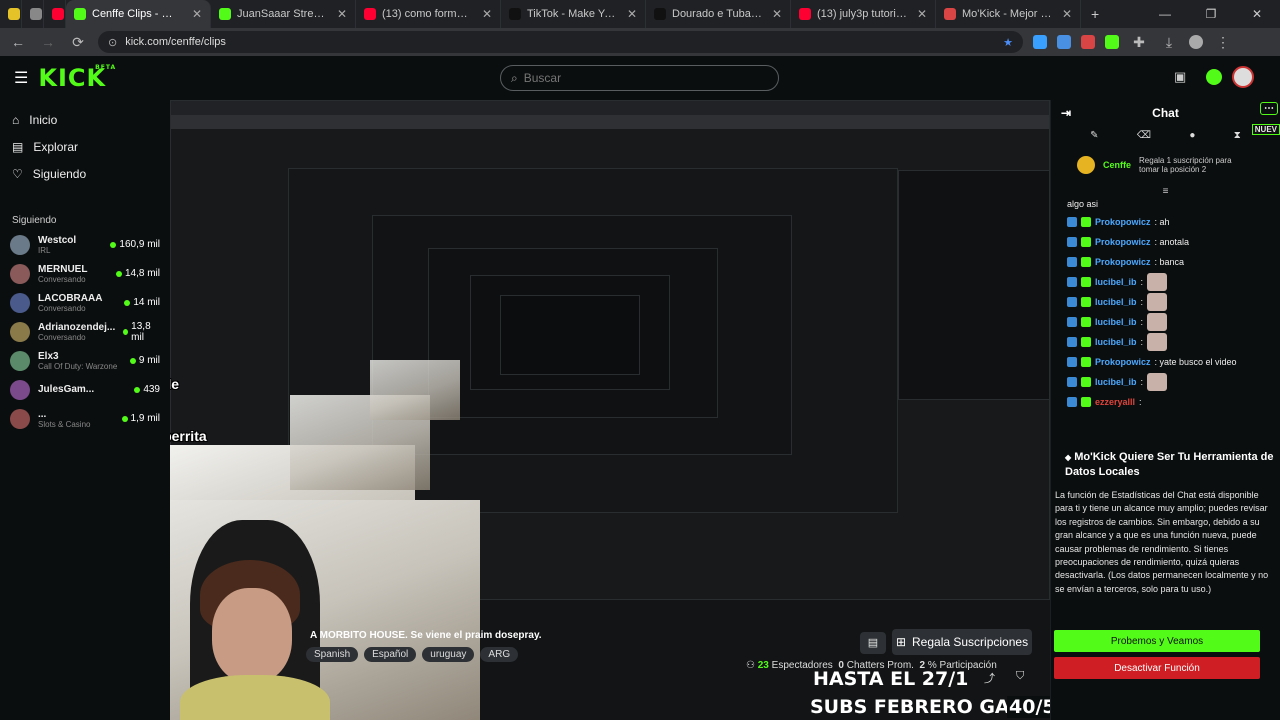  What do you see at coordinates (573, 14) in the screenshot?
I see `browser-tab: TikTok - Make Your Day ✕` at bounding box center [573, 14].